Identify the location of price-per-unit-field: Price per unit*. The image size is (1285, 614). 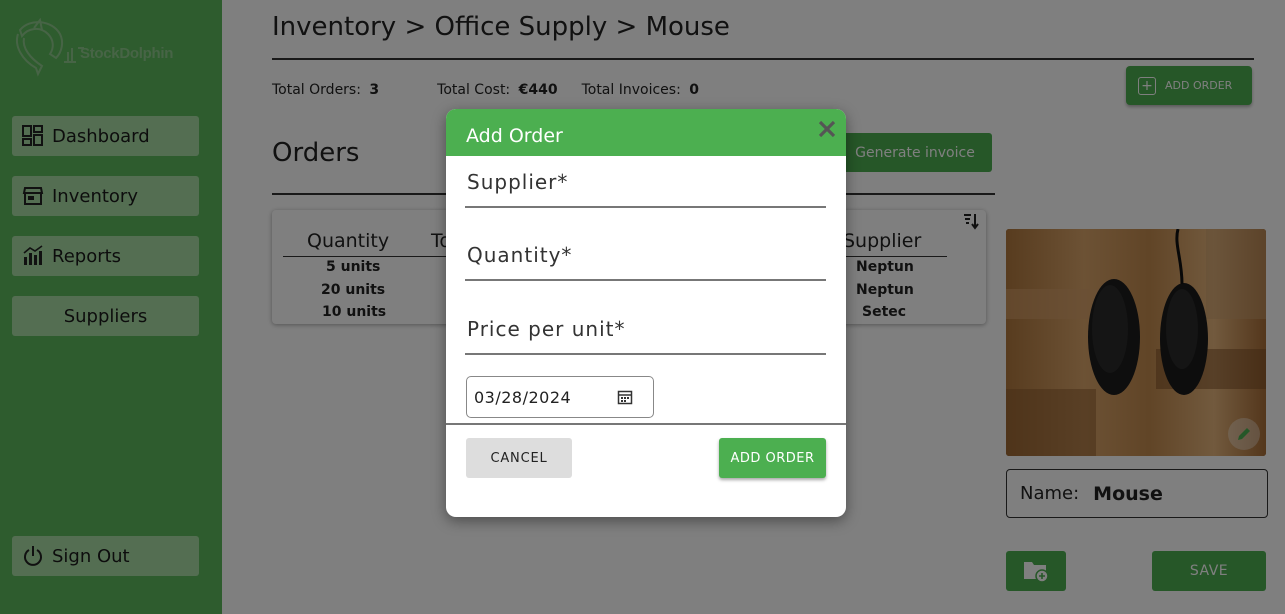
(645, 337).